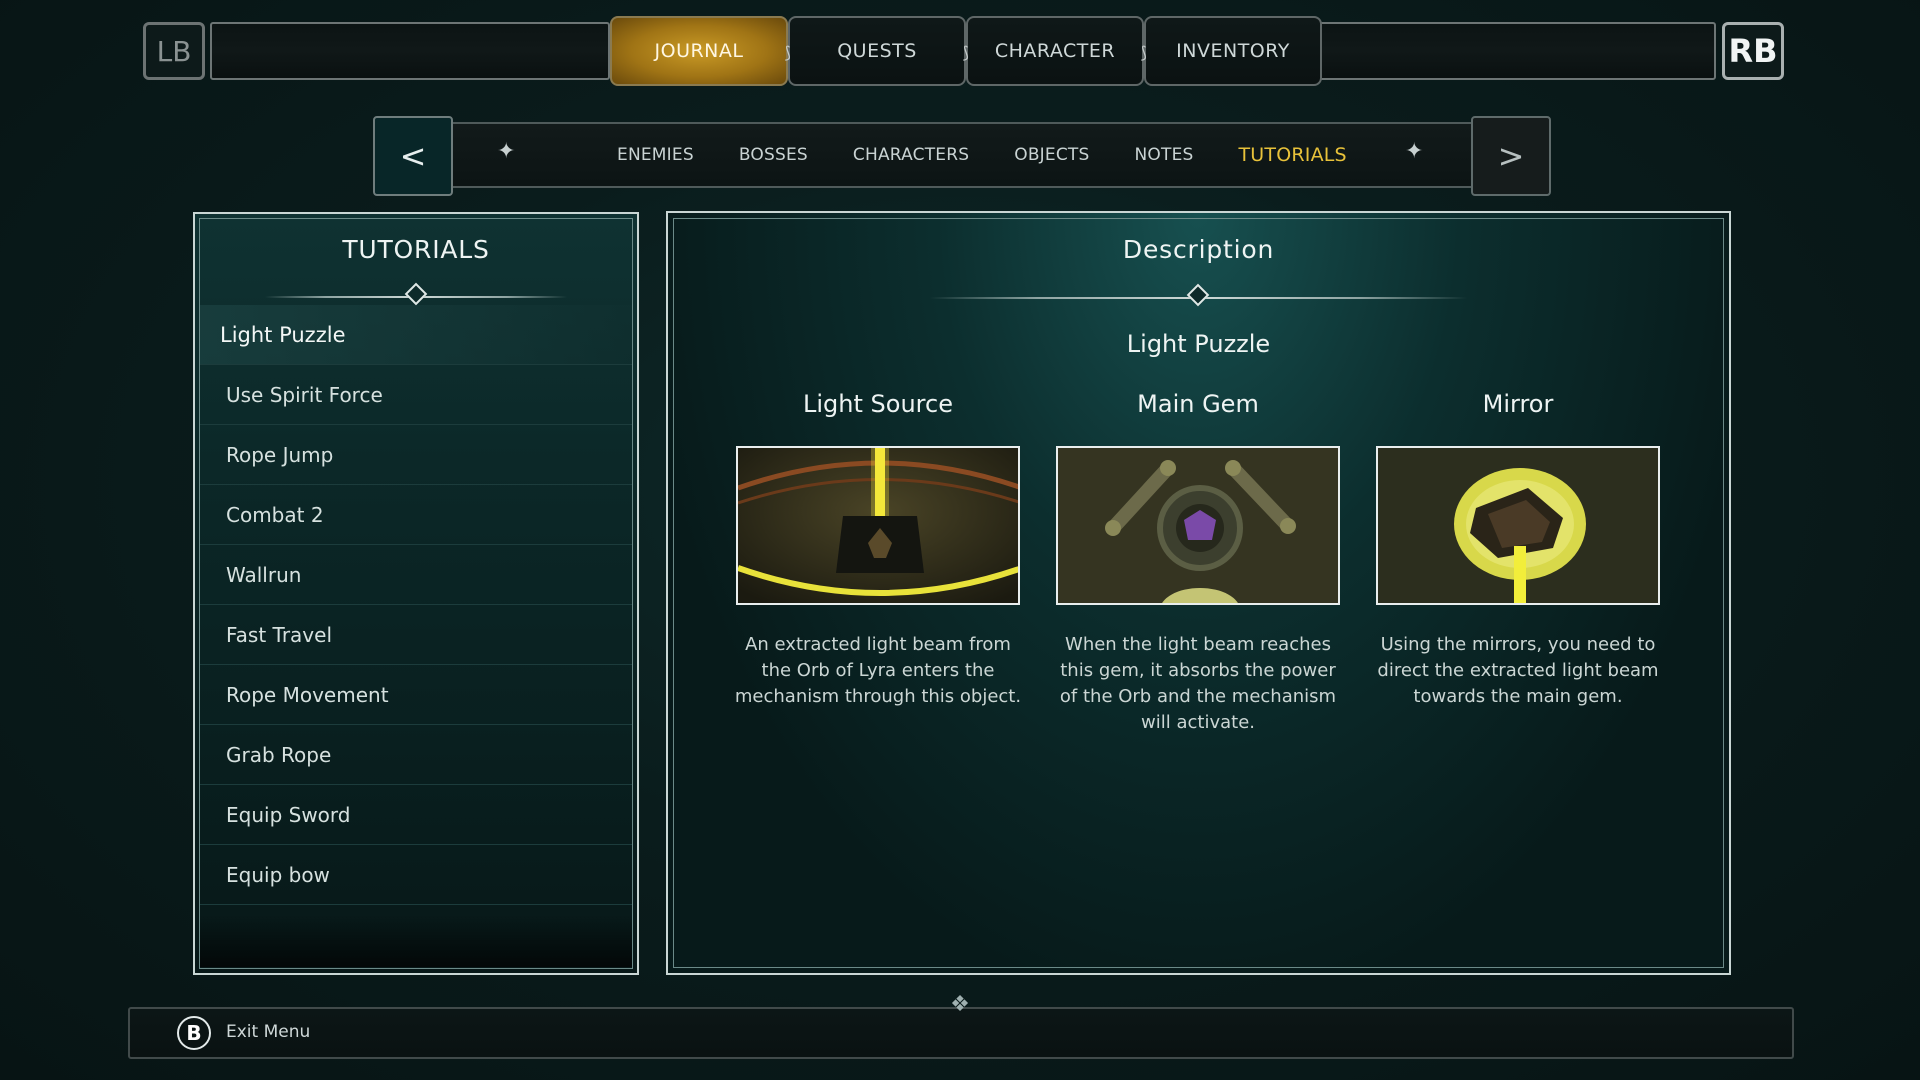  I want to click on list-item-label: Equip Sword, so click(288, 814).